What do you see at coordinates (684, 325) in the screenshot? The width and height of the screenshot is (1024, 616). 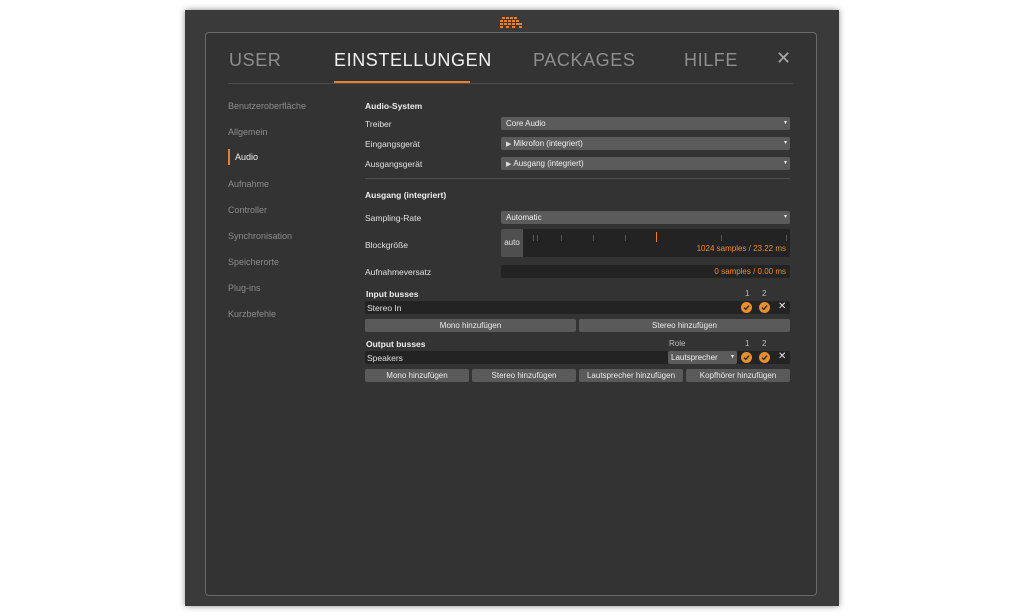 I see `add-stereo-input-button: Stereo hinzufügen` at bounding box center [684, 325].